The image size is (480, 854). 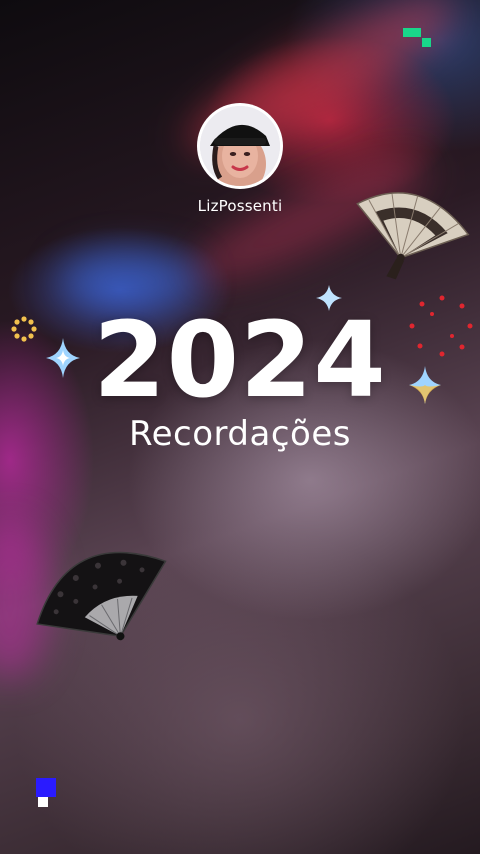 I want to click on profile-avatar, so click(x=240, y=146).